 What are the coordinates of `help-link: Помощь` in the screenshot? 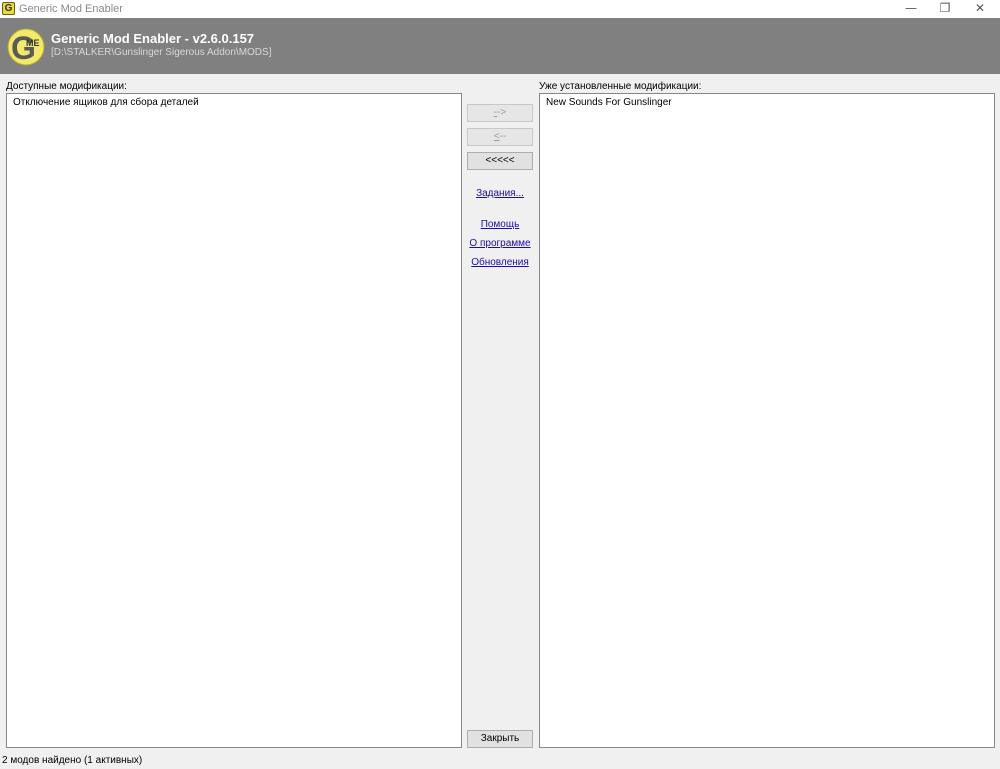 It's located at (500, 225).